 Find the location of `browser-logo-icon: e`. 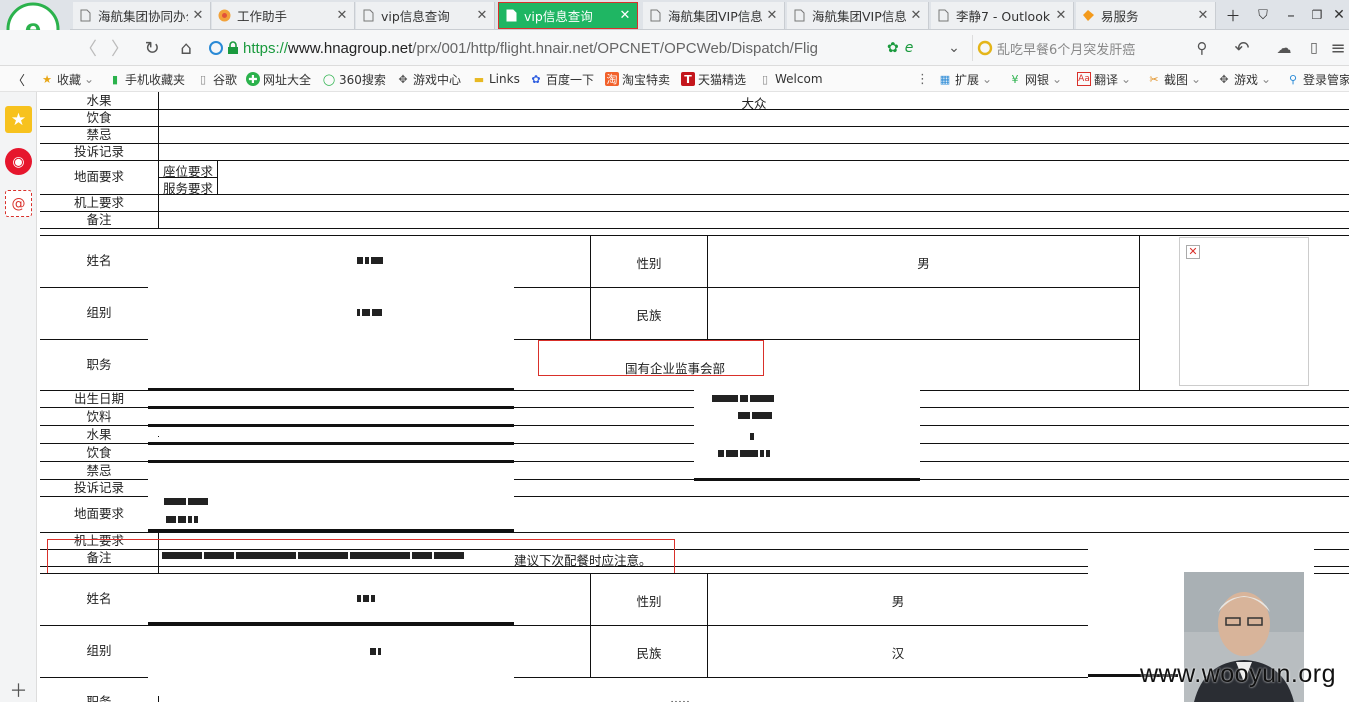

browser-logo-icon: e is located at coordinates (33, 16).